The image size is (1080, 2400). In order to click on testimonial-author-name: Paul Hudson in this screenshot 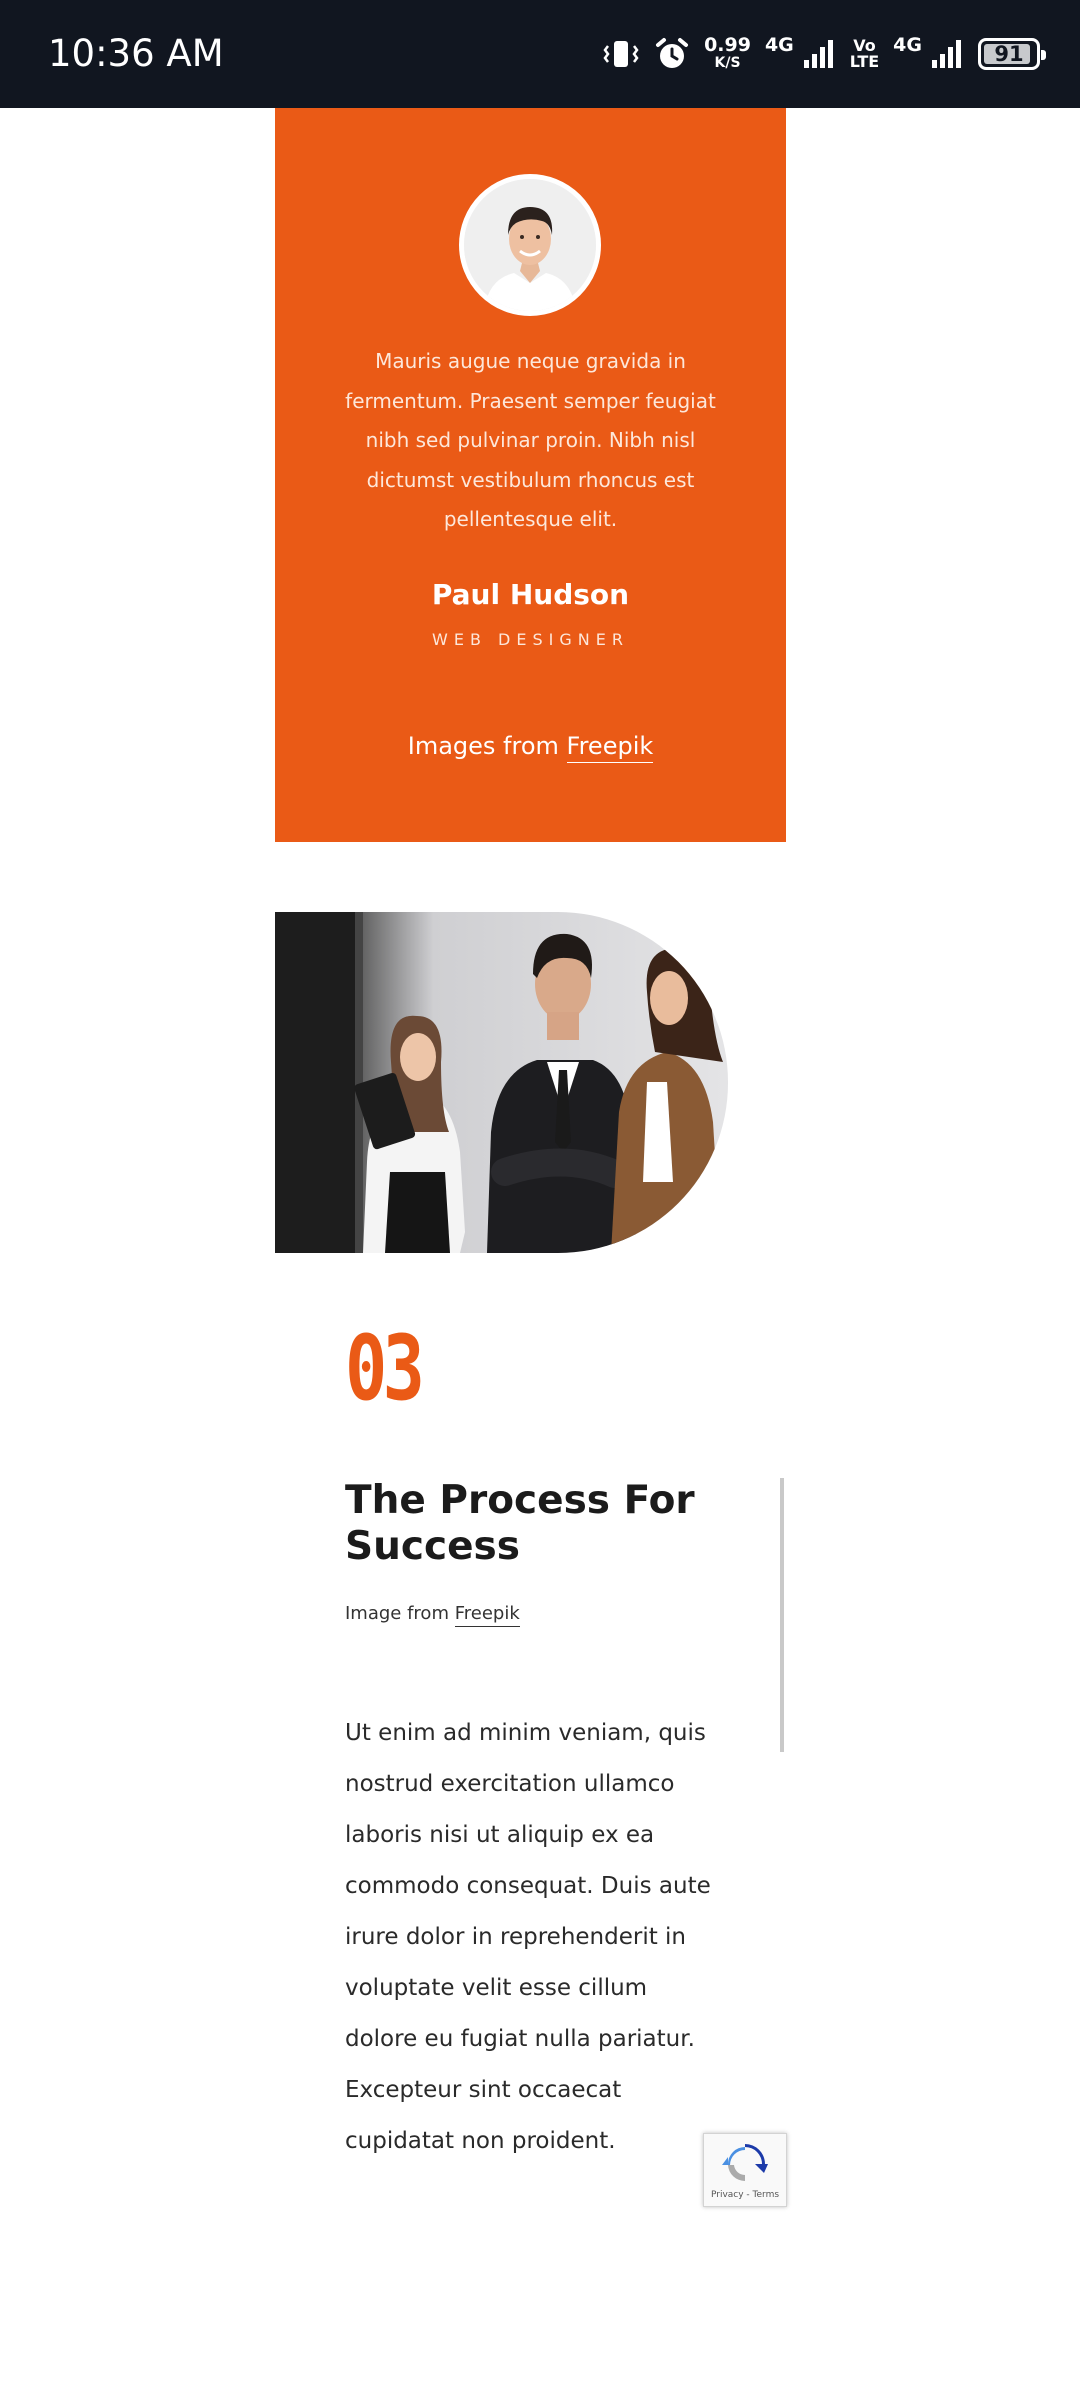, I will do `click(530, 594)`.